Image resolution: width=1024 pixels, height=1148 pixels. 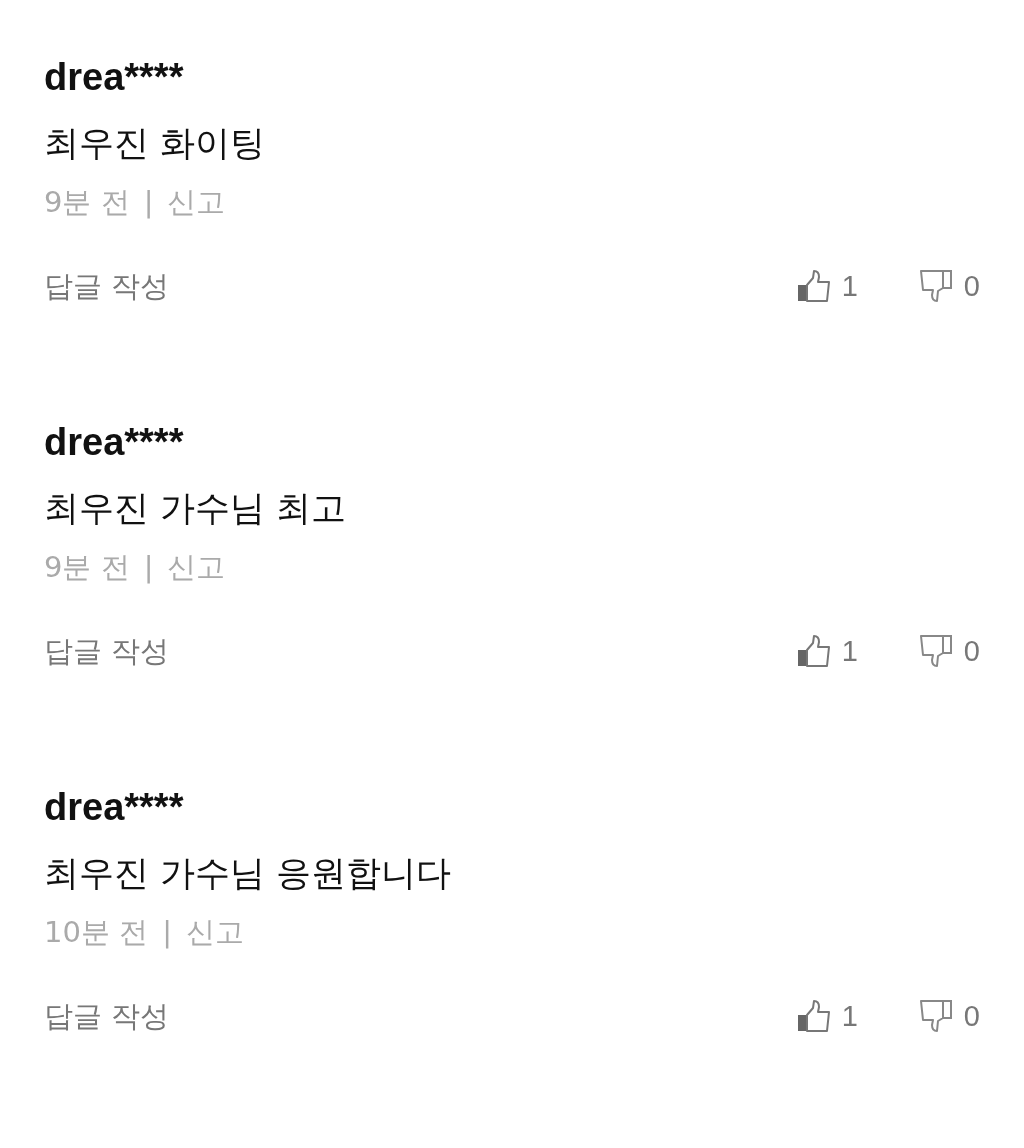 I want to click on comment-text: 최우진 가수님 응원합니다, so click(x=248, y=873).